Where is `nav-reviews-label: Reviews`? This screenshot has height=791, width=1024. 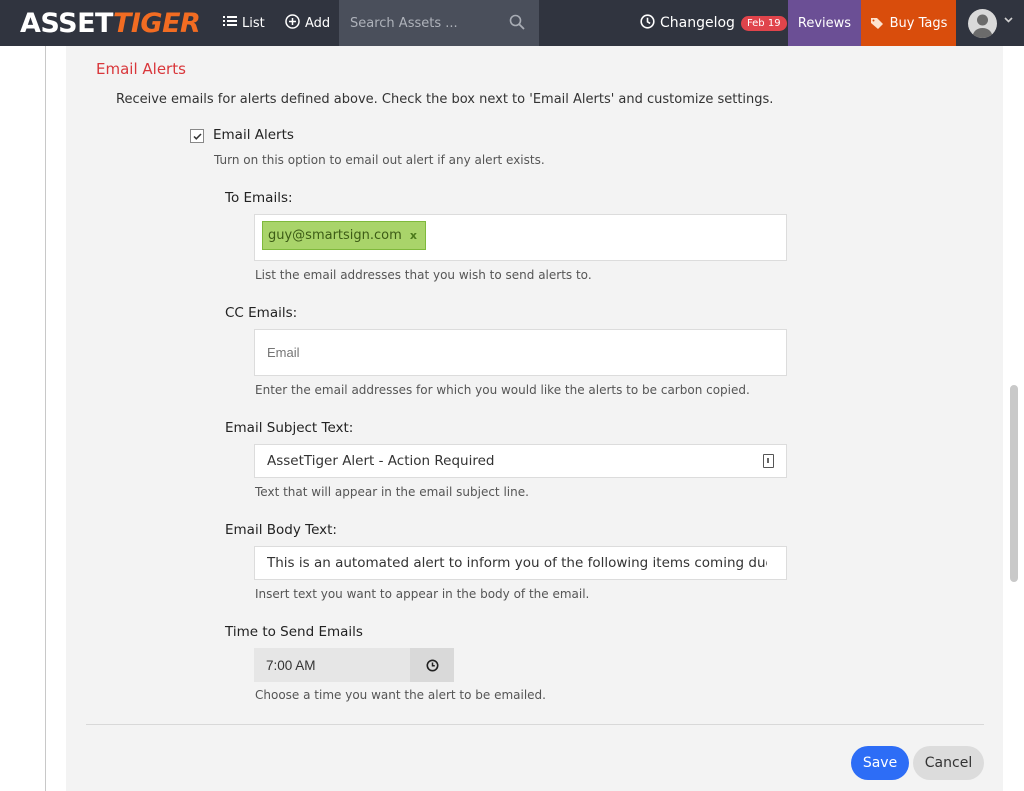 nav-reviews-label: Reviews is located at coordinates (824, 23).